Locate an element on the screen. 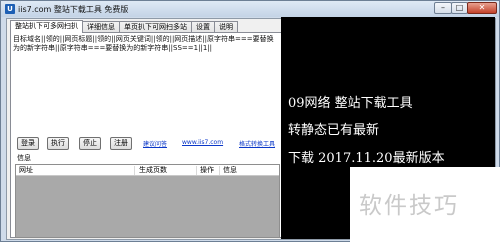  execute-button: 执行 is located at coordinates (58, 143).